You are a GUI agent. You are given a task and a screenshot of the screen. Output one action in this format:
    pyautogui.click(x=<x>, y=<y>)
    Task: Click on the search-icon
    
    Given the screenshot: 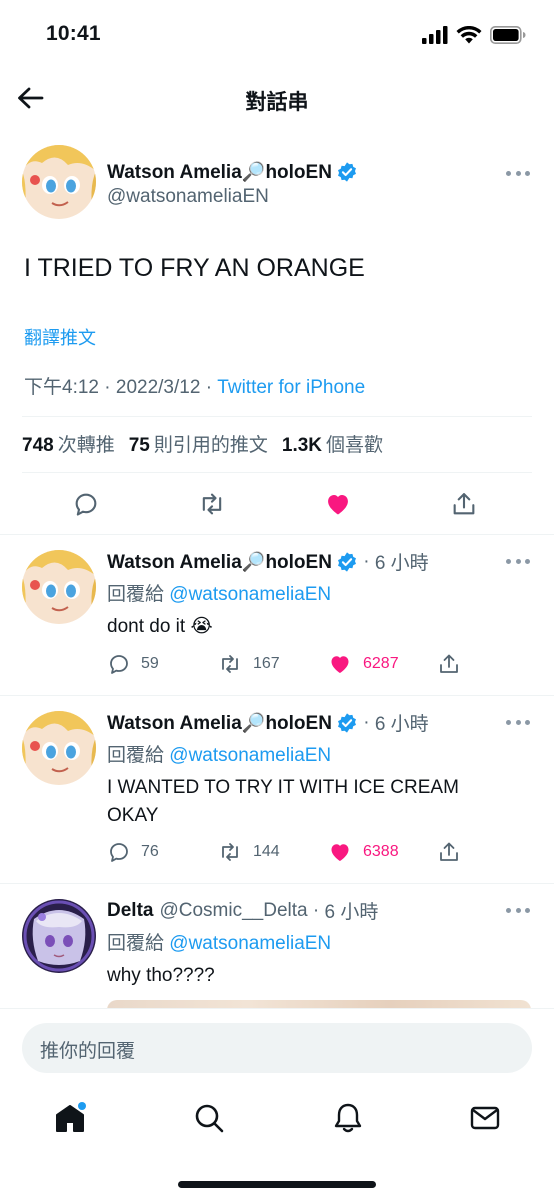 What is the action you would take?
    pyautogui.click(x=209, y=1118)
    